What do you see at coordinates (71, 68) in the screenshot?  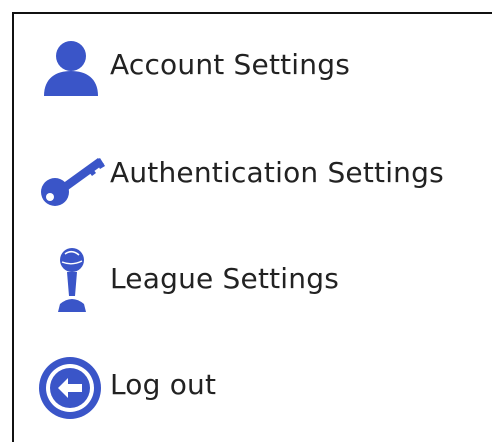 I see `user-icon` at bounding box center [71, 68].